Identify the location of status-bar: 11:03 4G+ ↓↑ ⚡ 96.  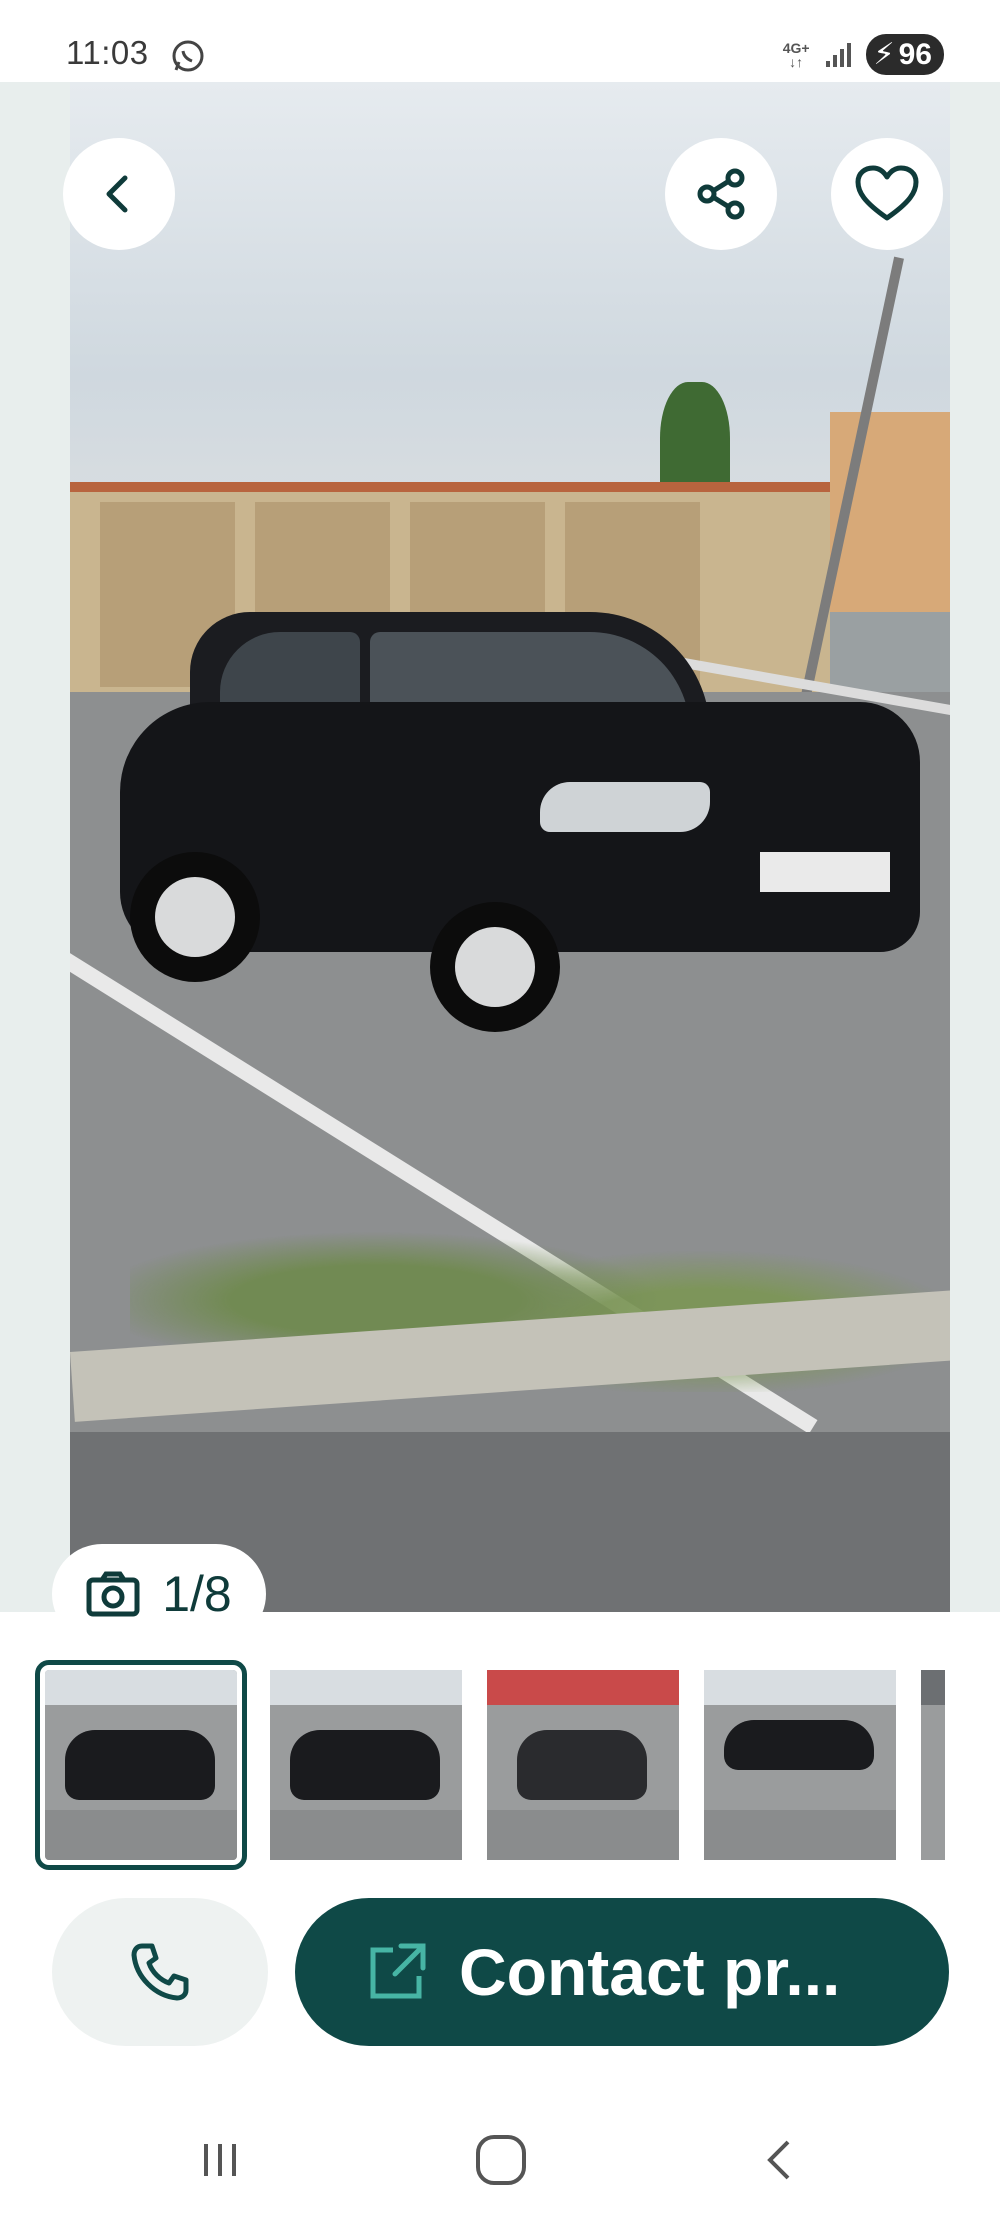
(500, 41).